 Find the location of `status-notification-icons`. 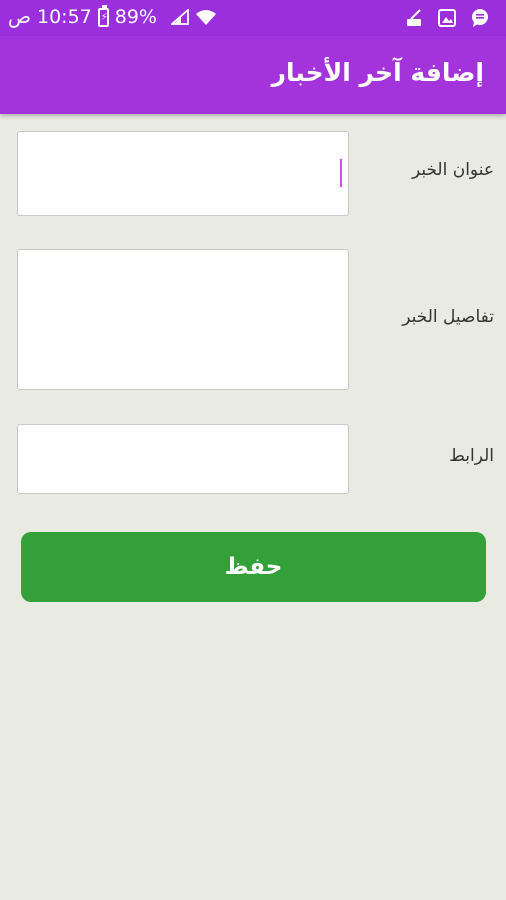

status-notification-icons is located at coordinates (447, 18).